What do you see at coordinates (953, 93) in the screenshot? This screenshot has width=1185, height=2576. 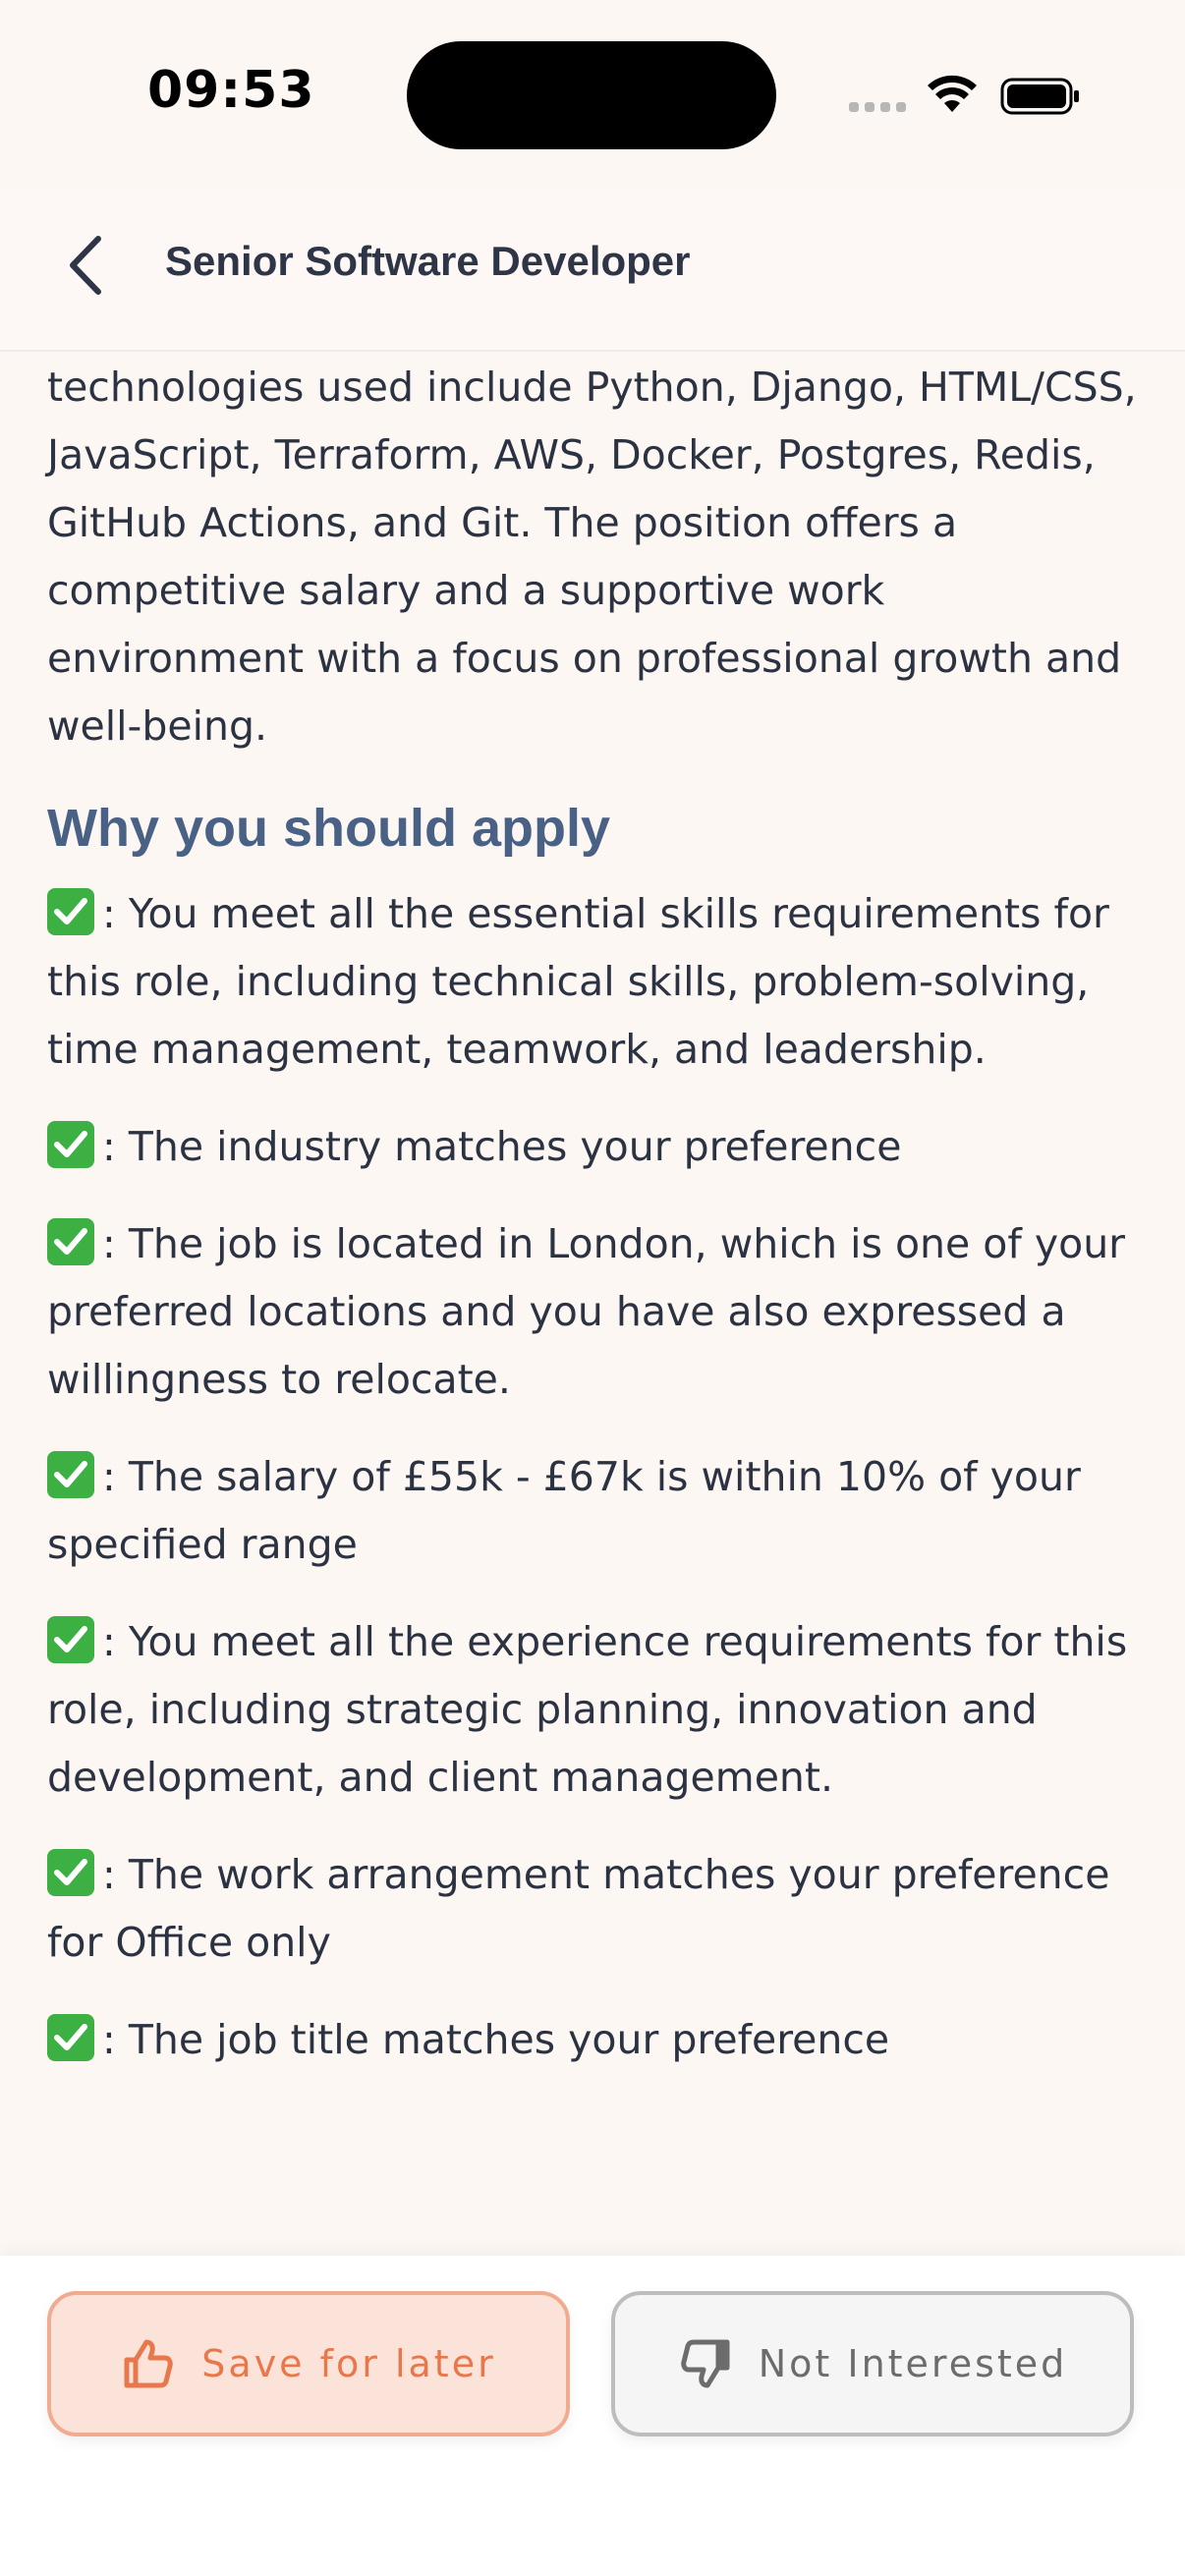 I see `wifi-icon` at bounding box center [953, 93].